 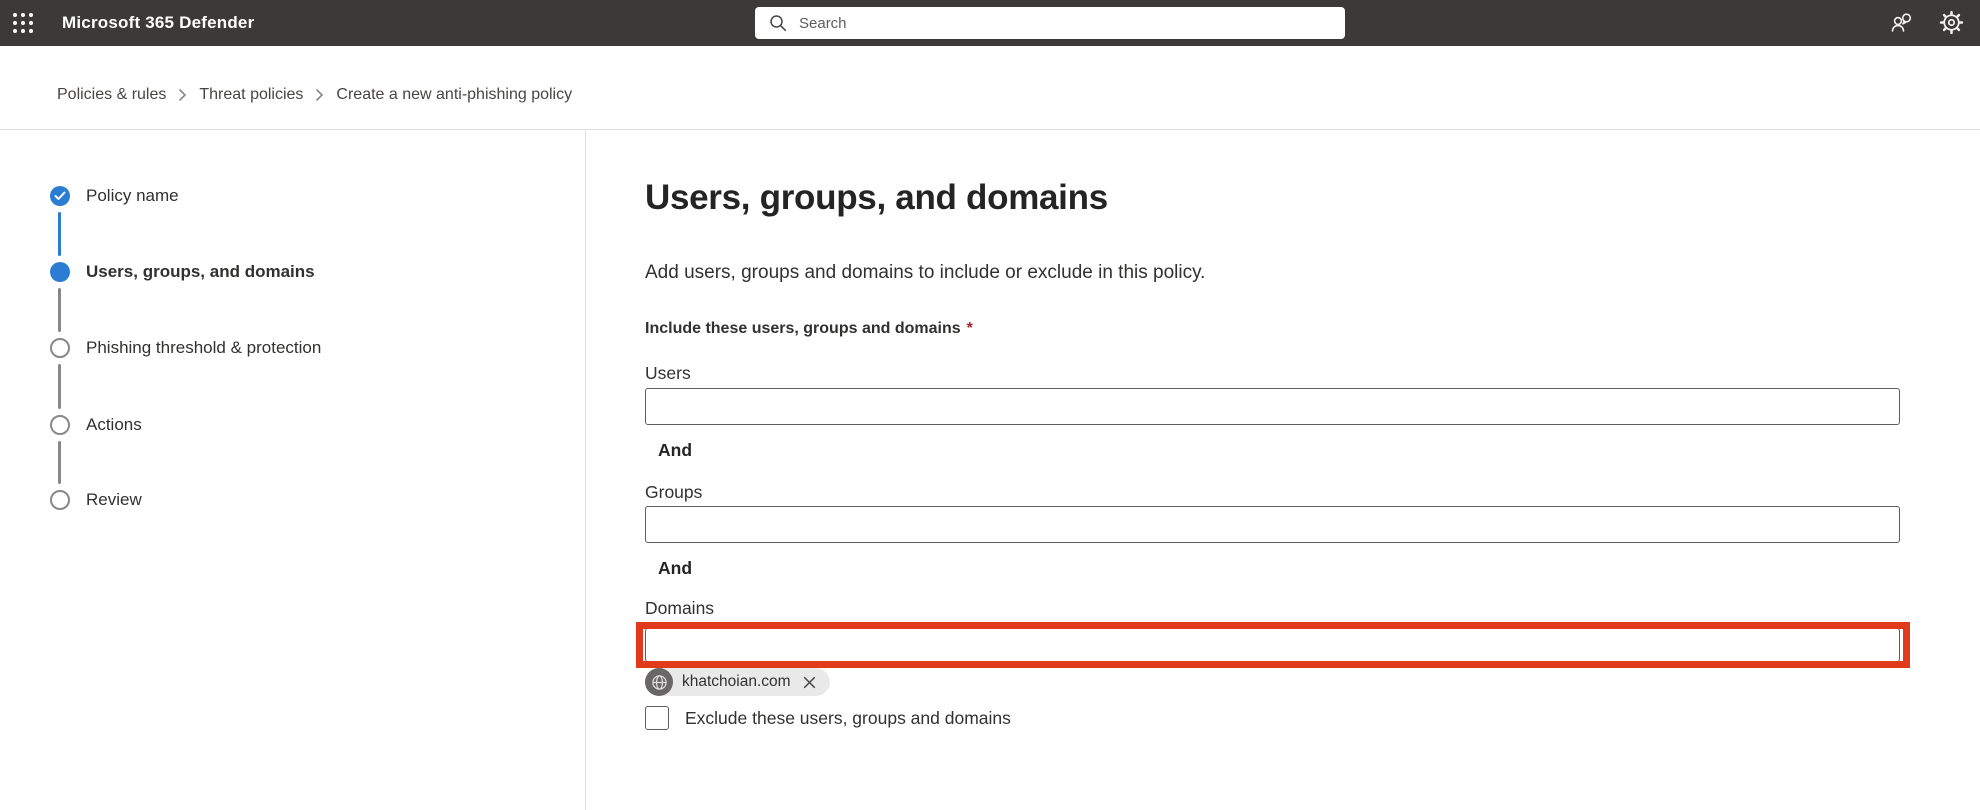 What do you see at coordinates (454, 94) in the screenshot?
I see `breadcrumb-current-page: Create a new anti-phishing policy` at bounding box center [454, 94].